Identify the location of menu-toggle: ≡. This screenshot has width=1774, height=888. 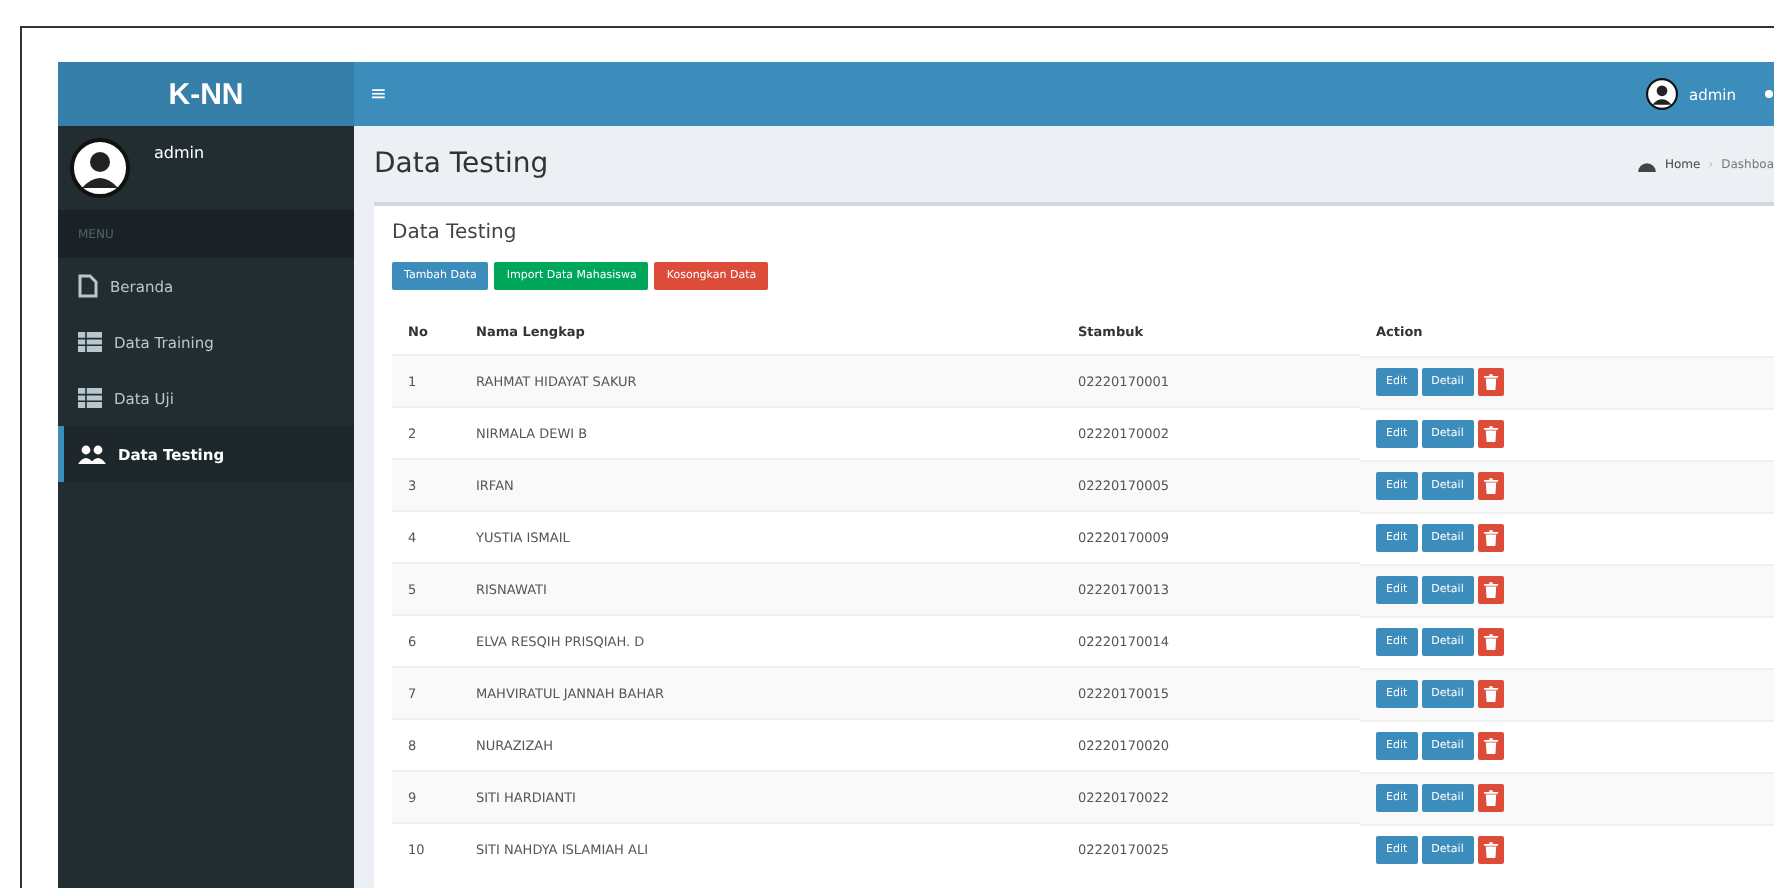
(378, 94).